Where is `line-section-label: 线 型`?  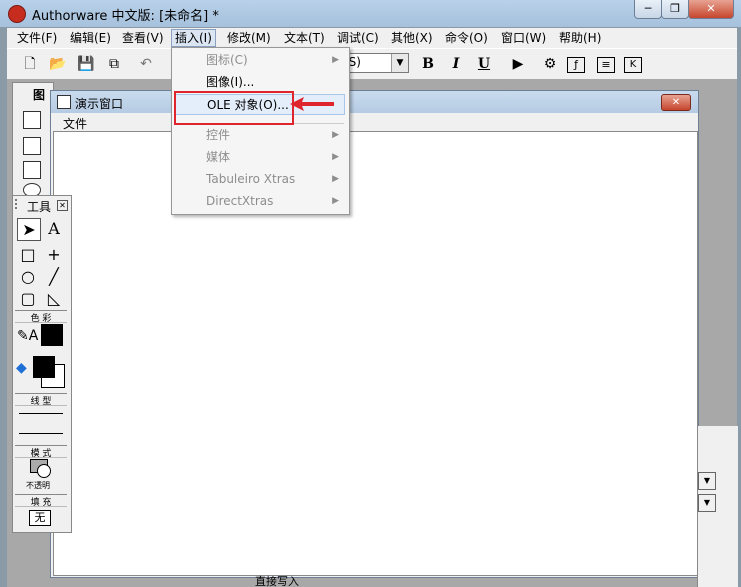 line-section-label: 线 型 is located at coordinates (41, 400).